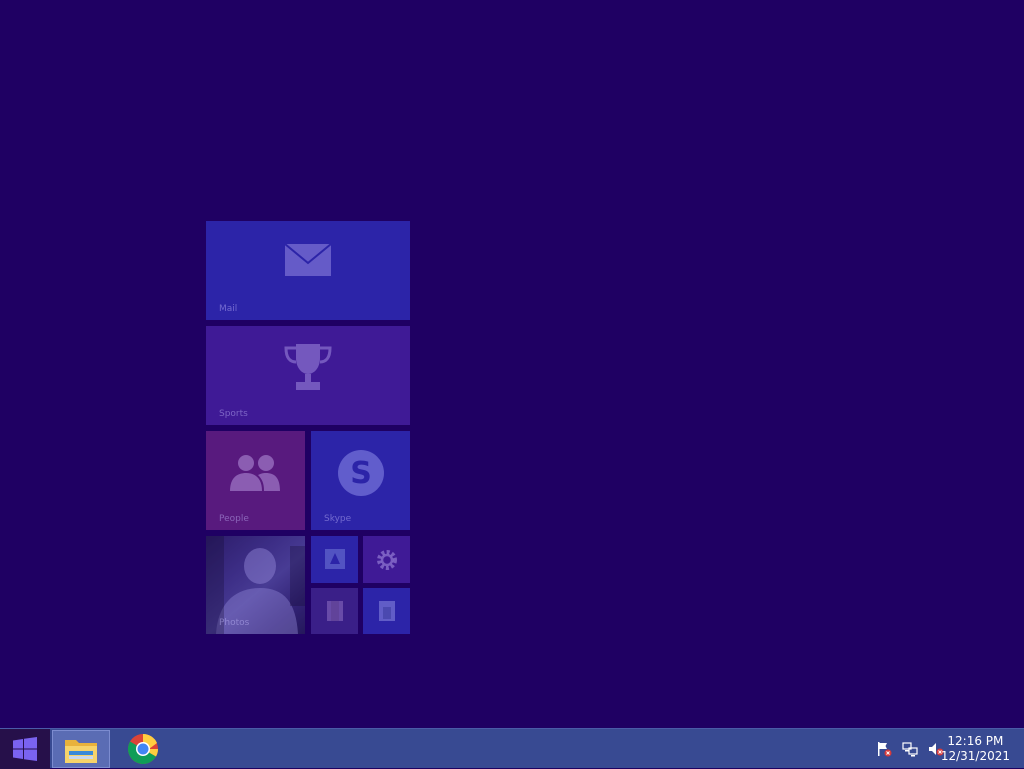 The width and height of the screenshot is (1024, 769). Describe the element at coordinates (308, 367) in the screenshot. I see `trophy-icon` at that location.